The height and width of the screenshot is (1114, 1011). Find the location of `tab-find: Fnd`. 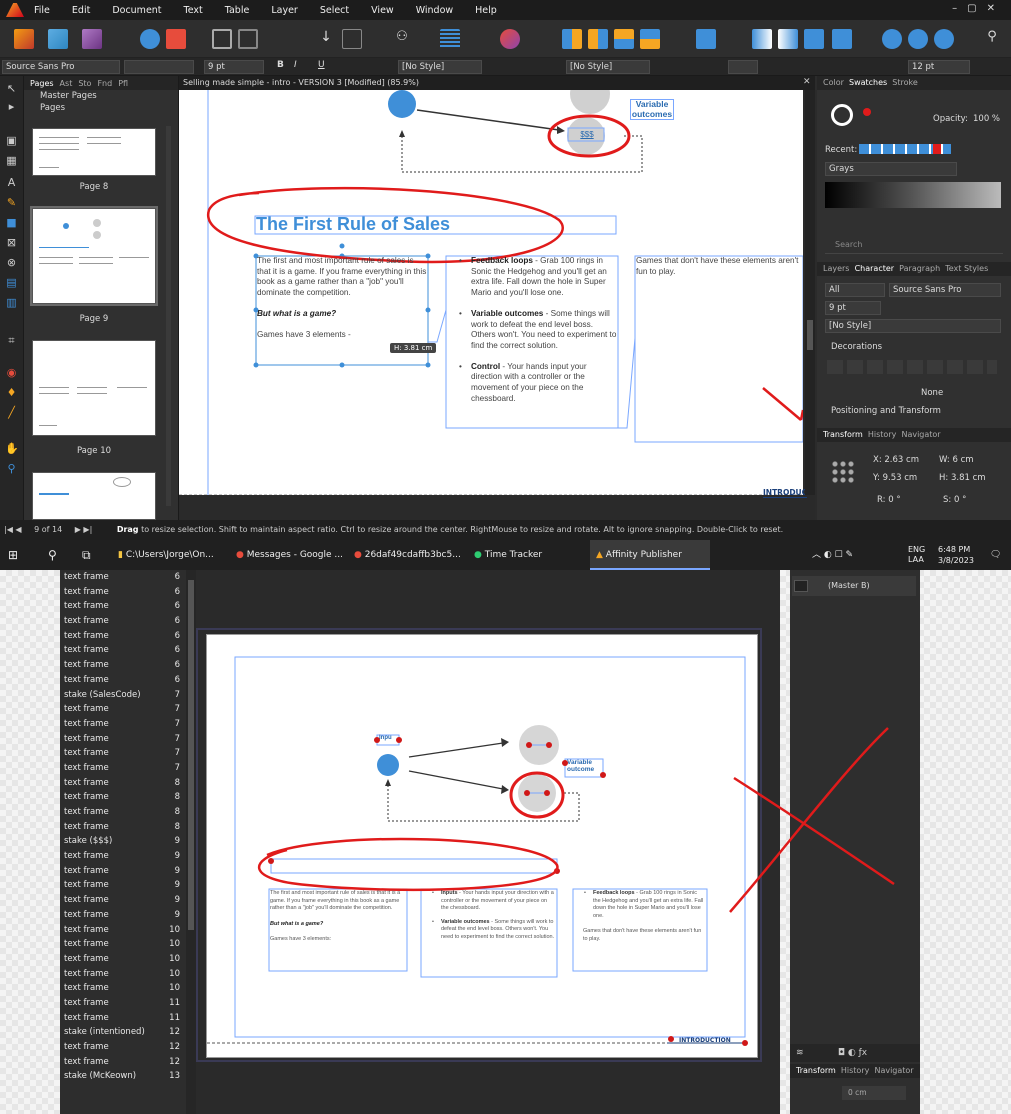

tab-find: Fnd is located at coordinates (104, 83).